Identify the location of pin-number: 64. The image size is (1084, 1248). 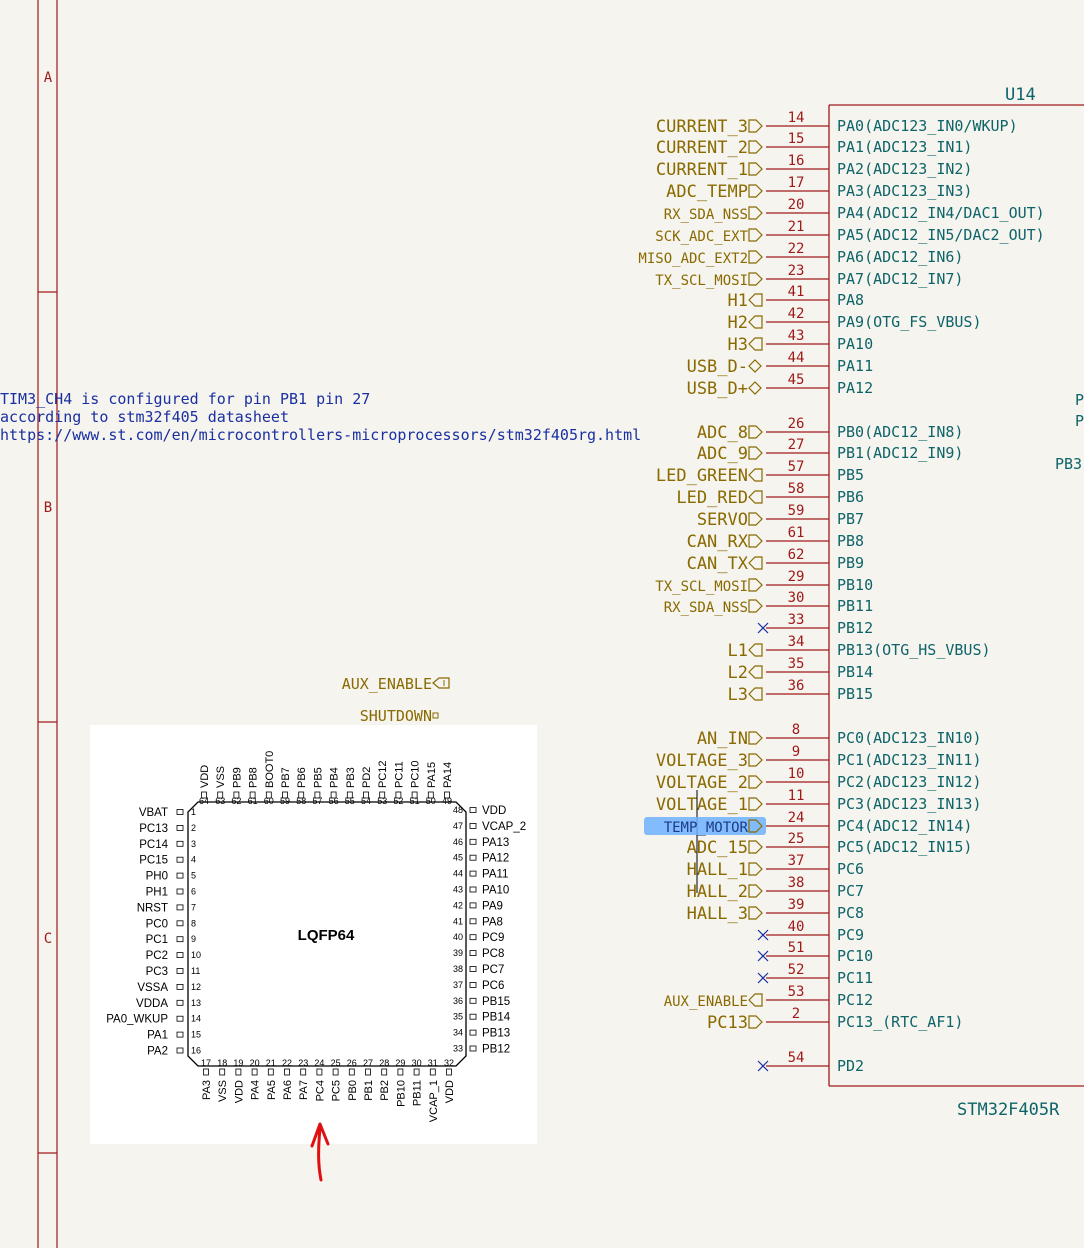
(204, 801).